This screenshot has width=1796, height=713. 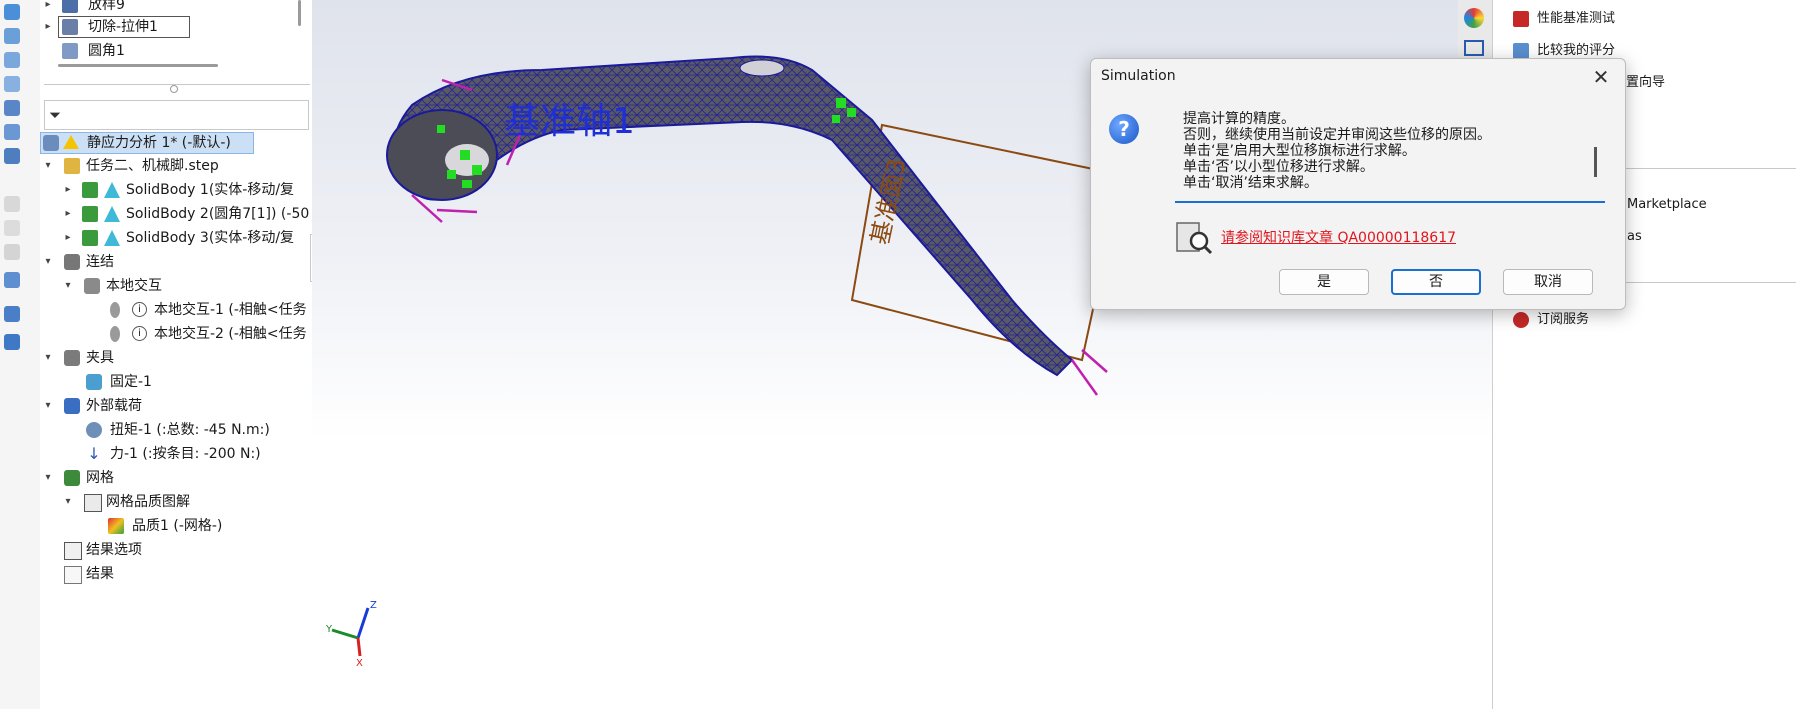 I want to click on orientation-triad: Z Y X, so click(x=352, y=635).